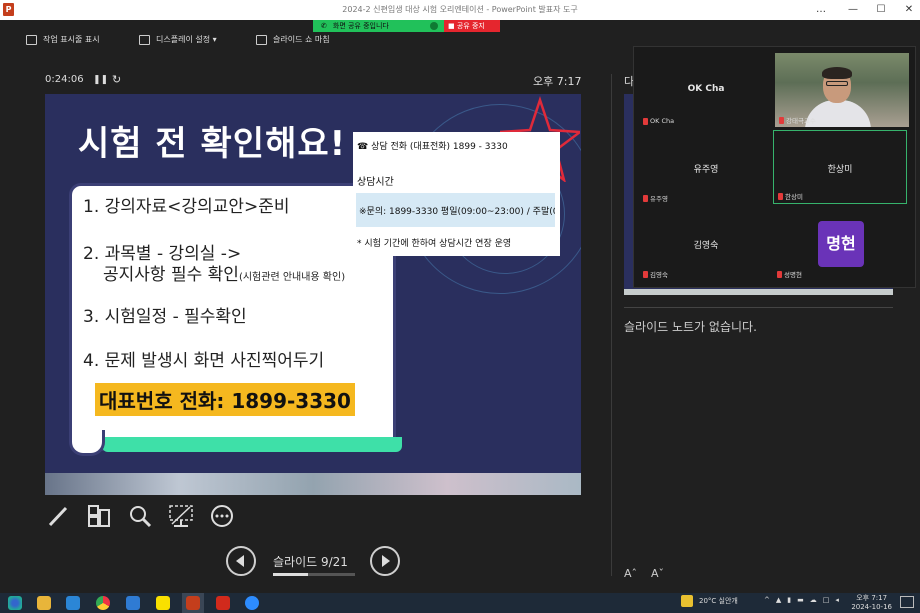 The width and height of the screenshot is (920, 613). I want to click on participant-label: 성명현, so click(789, 274).